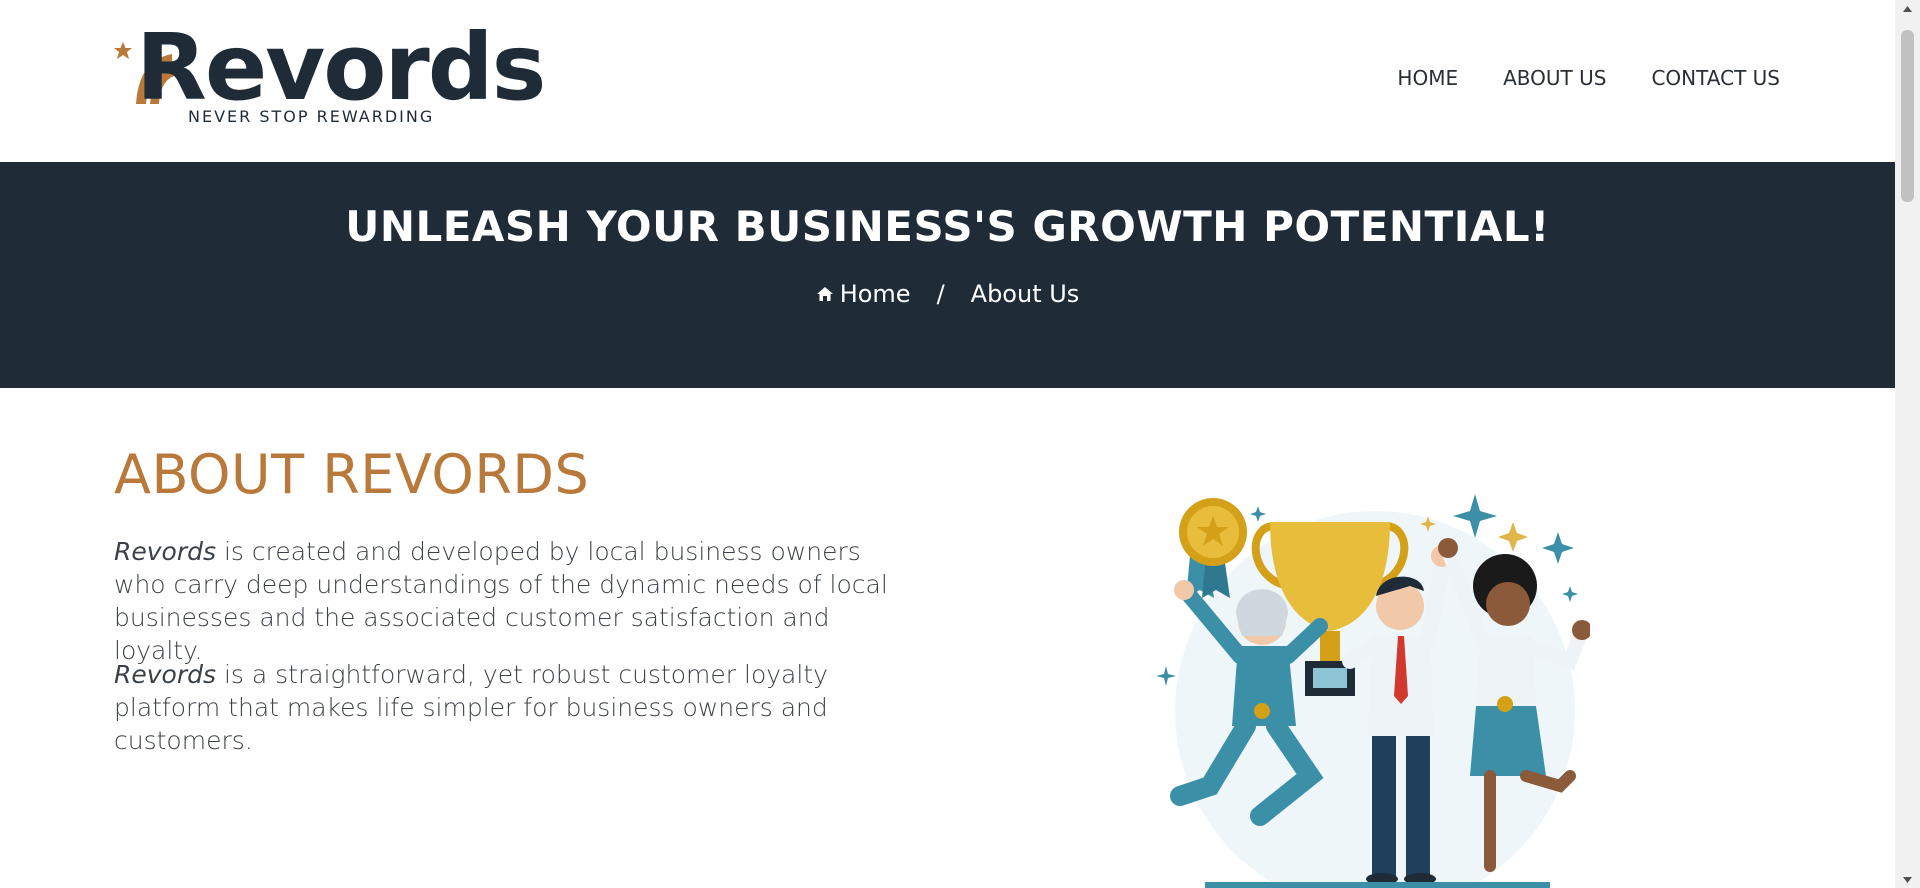 The width and height of the screenshot is (1920, 888). I want to click on main-nav: HOME ABOUT US CONTACT US, so click(1588, 78).